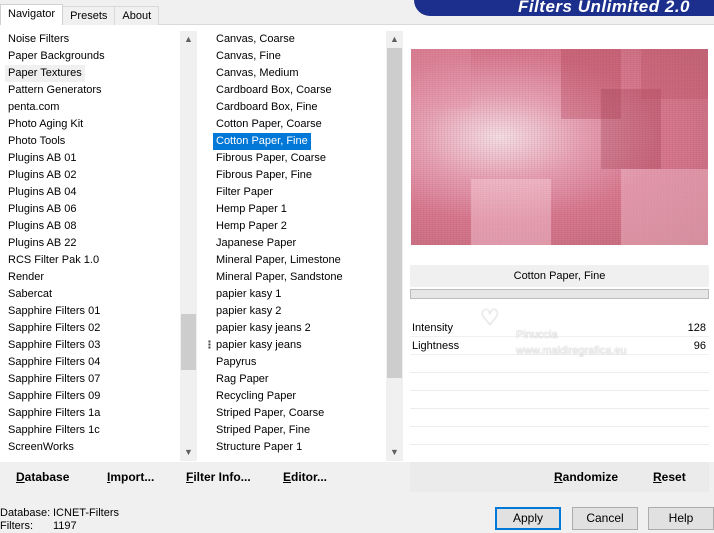 This screenshot has height=533, width=714. Describe the element at coordinates (297, 311) in the screenshot. I see `filter-item: papier kasy 2` at that location.